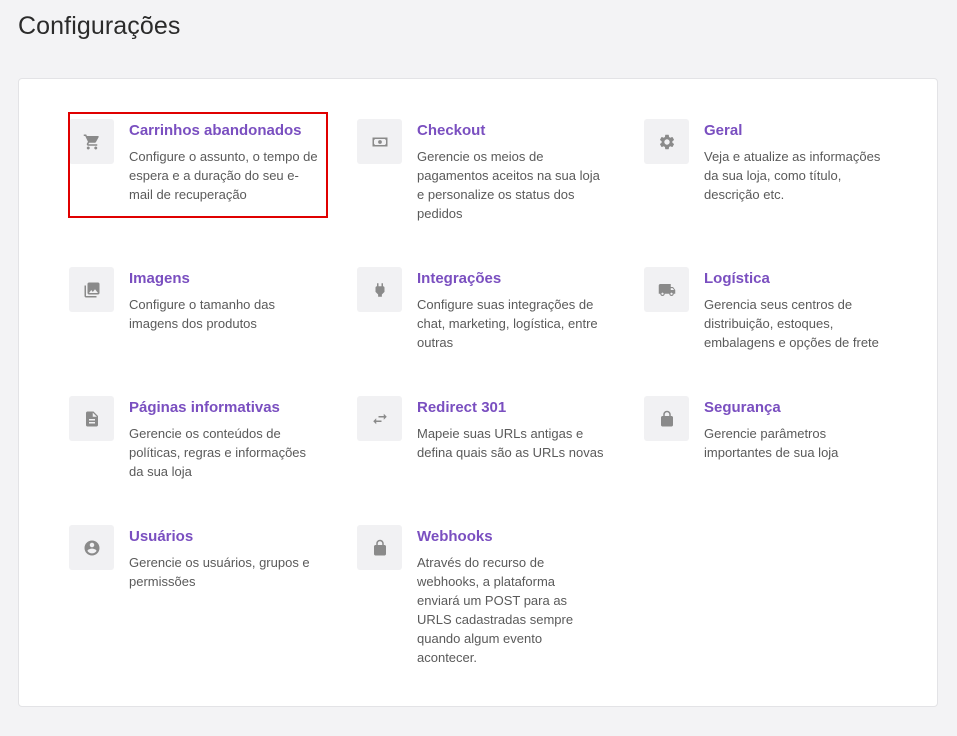 The height and width of the screenshot is (736, 957). Describe the element at coordinates (379, 418) in the screenshot. I see `swap-arrows-icon` at that location.